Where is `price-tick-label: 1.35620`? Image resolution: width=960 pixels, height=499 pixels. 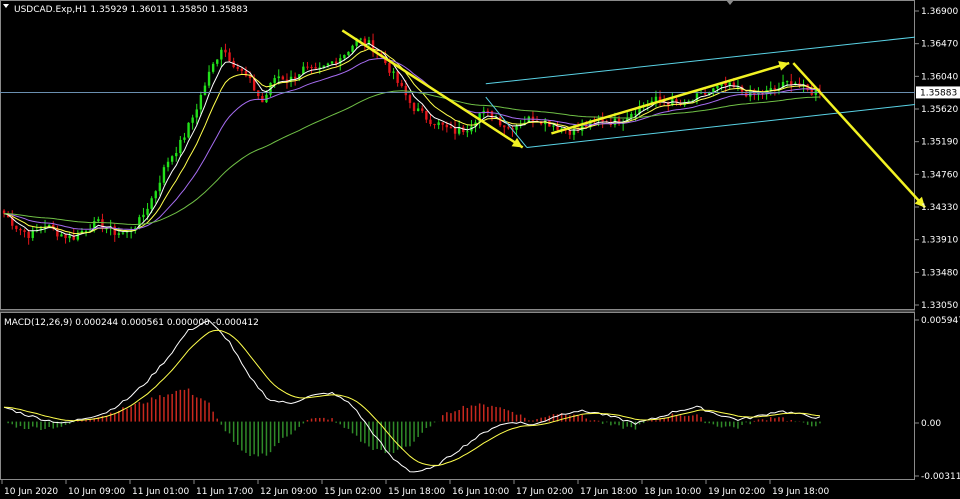
price-tick-label: 1.35620 is located at coordinates (939, 110).